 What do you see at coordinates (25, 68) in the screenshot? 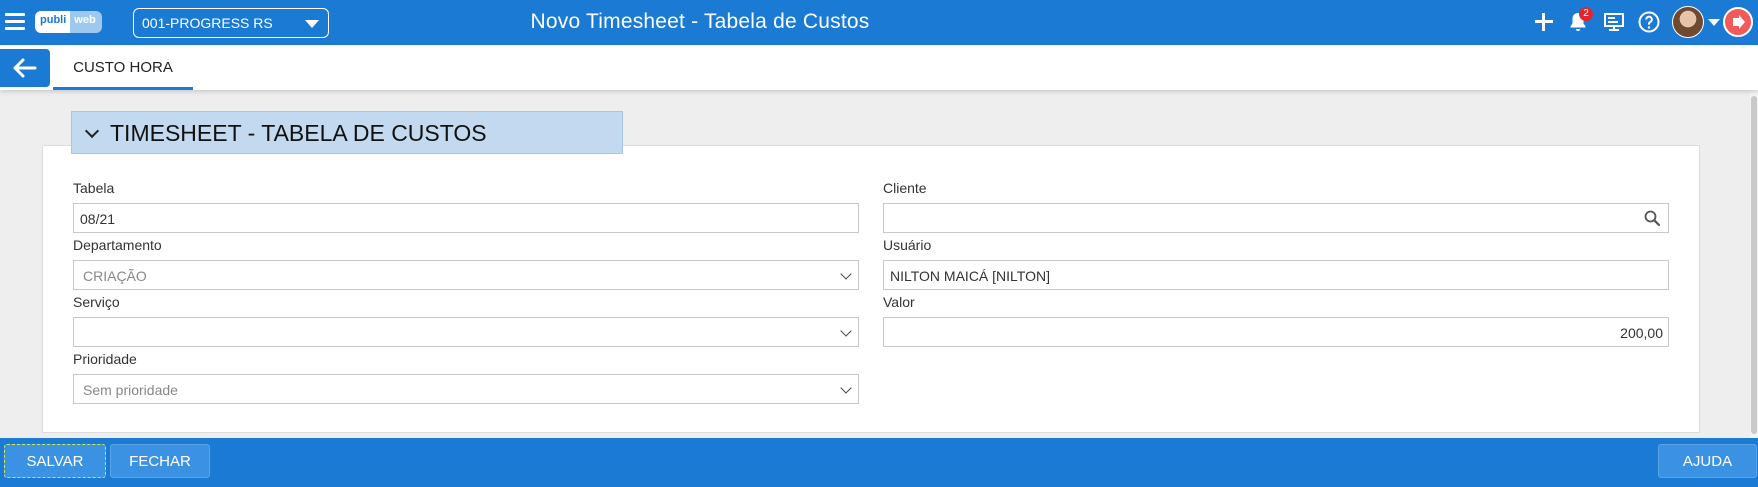
I see `back-button` at bounding box center [25, 68].